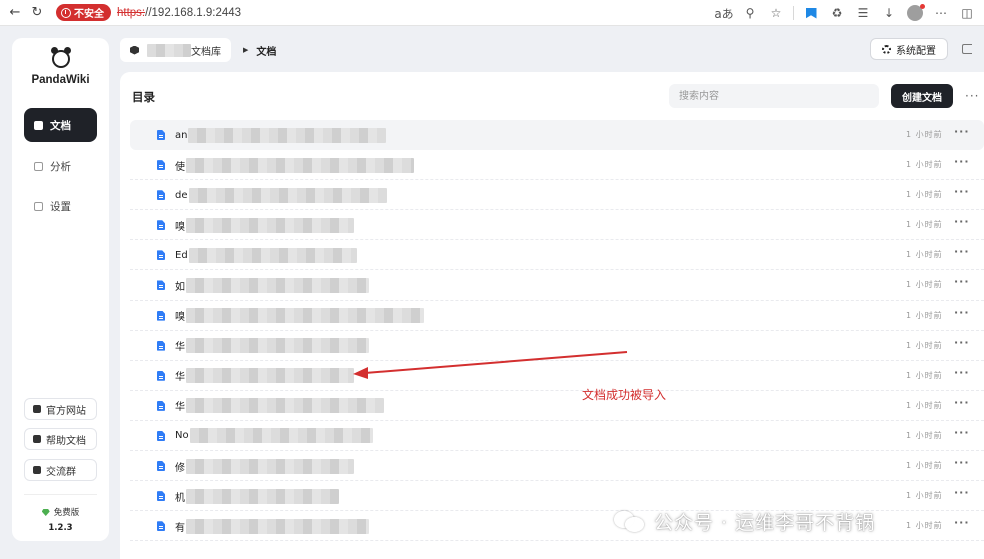 The width and height of the screenshot is (984, 559). I want to click on address-bar: 不安全 https://192.168.1.9:2443, so click(148, 13).